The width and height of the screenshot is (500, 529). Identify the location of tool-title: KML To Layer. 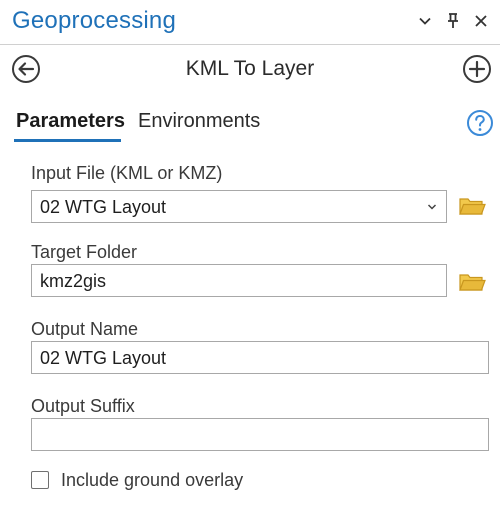
(250, 68).